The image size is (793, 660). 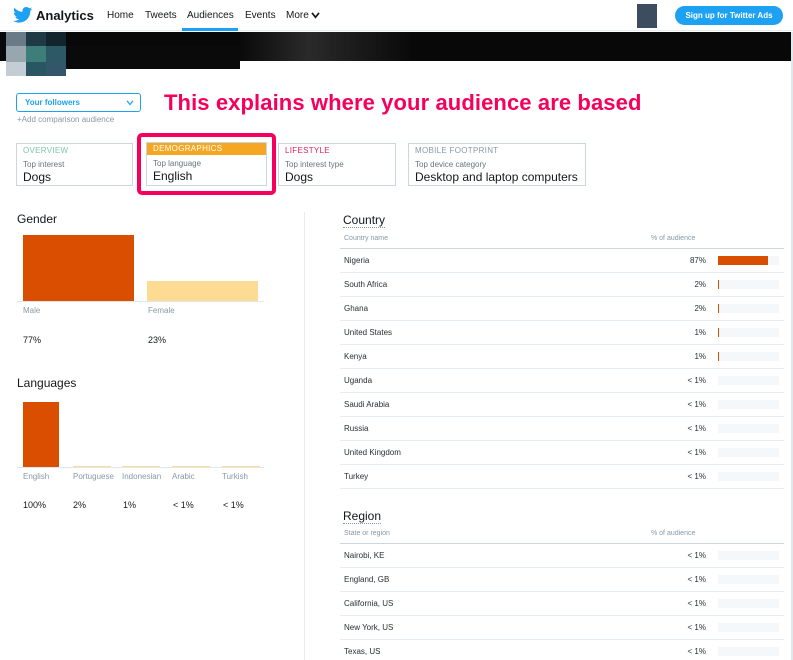 I want to click on table-row-pct: 1%, so click(x=700, y=356).